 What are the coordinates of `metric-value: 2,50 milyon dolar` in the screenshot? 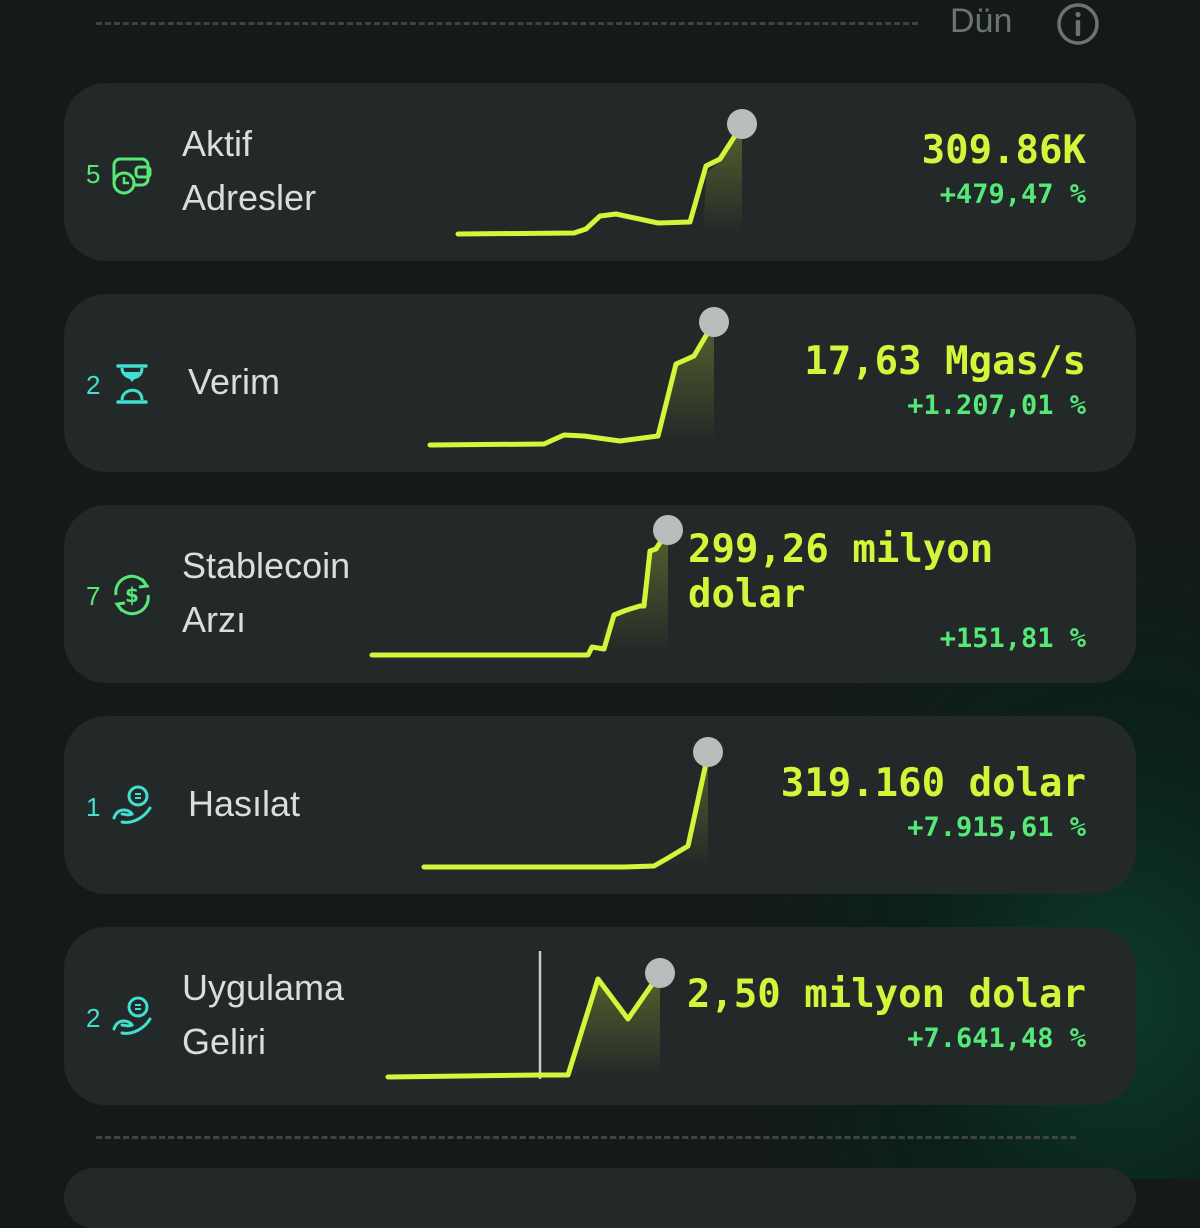 It's located at (886, 994).